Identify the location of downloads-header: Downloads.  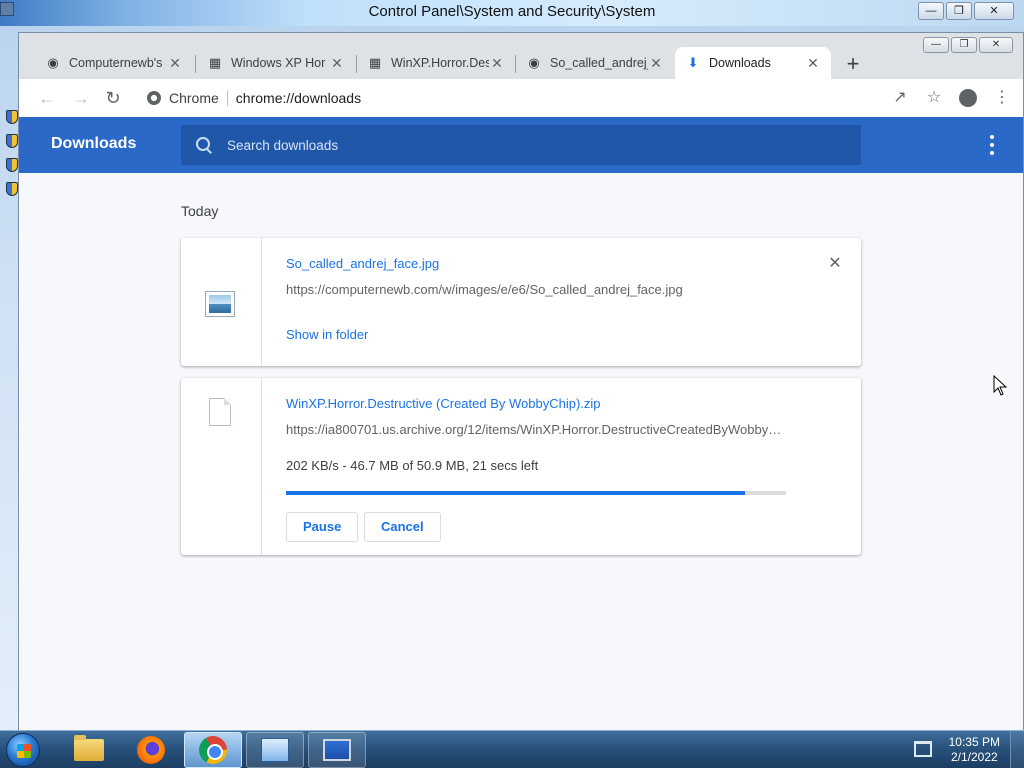
(521, 145).